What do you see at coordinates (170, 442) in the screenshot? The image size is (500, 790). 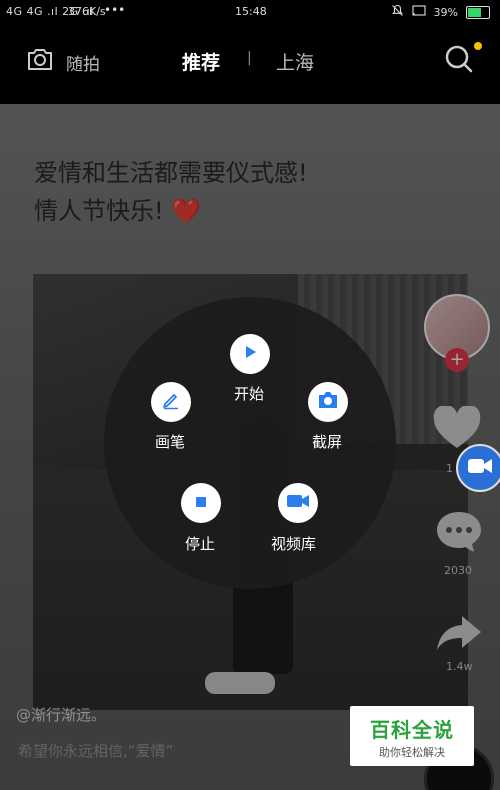 I see `pen-label: 画笔` at bounding box center [170, 442].